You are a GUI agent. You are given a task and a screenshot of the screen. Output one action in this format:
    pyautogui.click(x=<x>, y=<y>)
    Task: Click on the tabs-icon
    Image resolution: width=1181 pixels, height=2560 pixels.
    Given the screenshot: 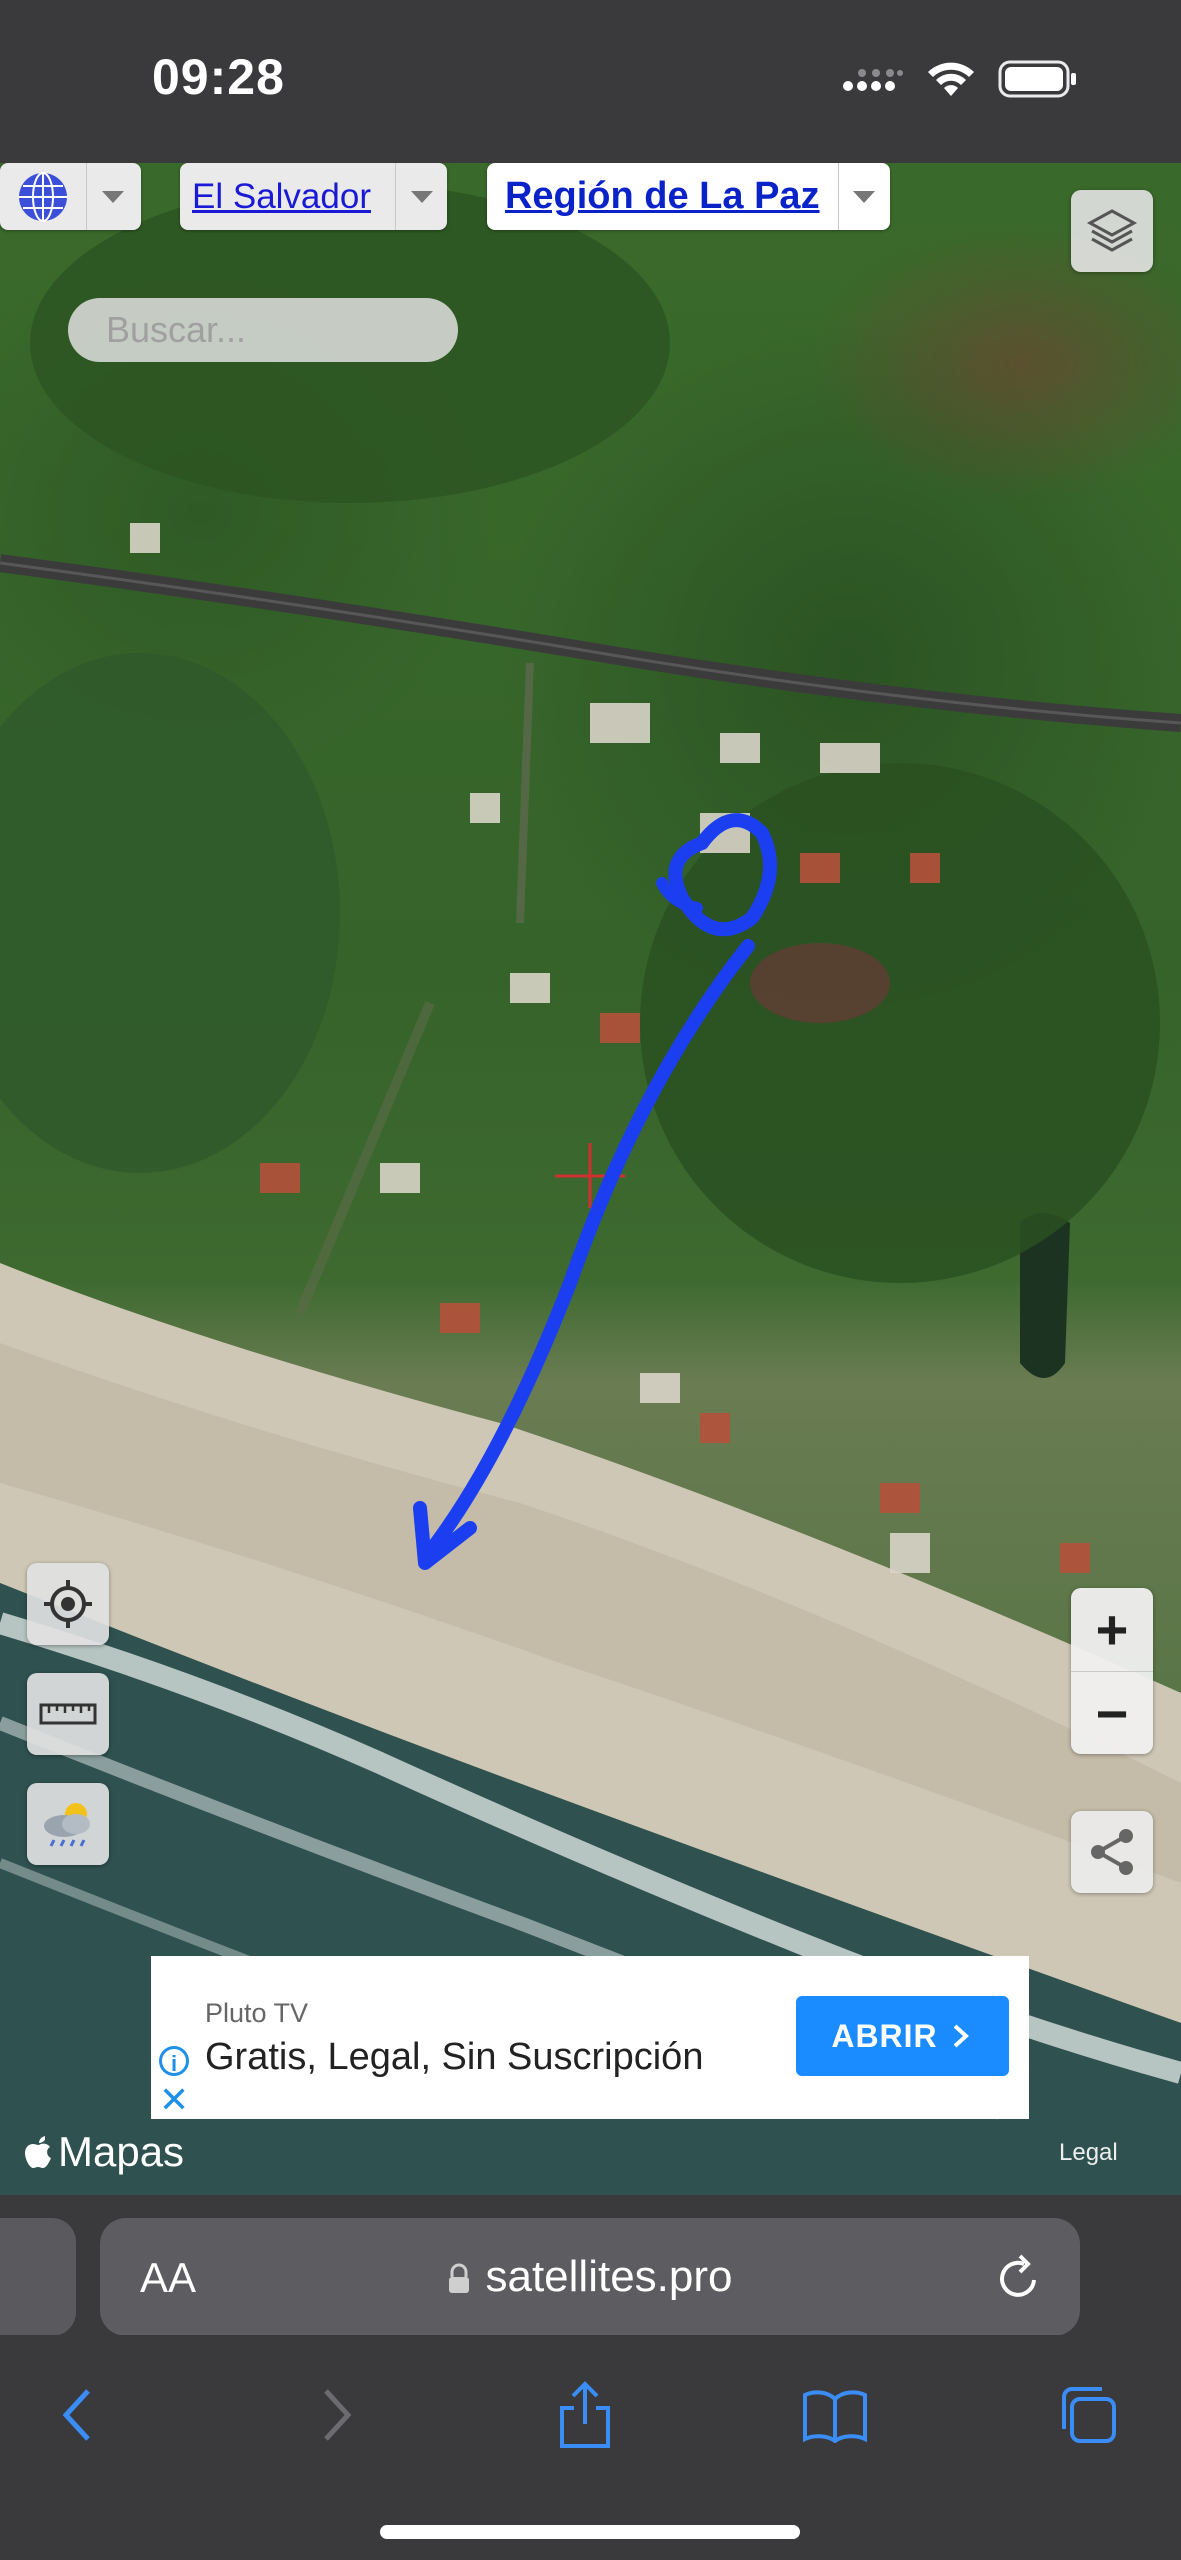 What is the action you would take?
    pyautogui.click(x=1089, y=2415)
    